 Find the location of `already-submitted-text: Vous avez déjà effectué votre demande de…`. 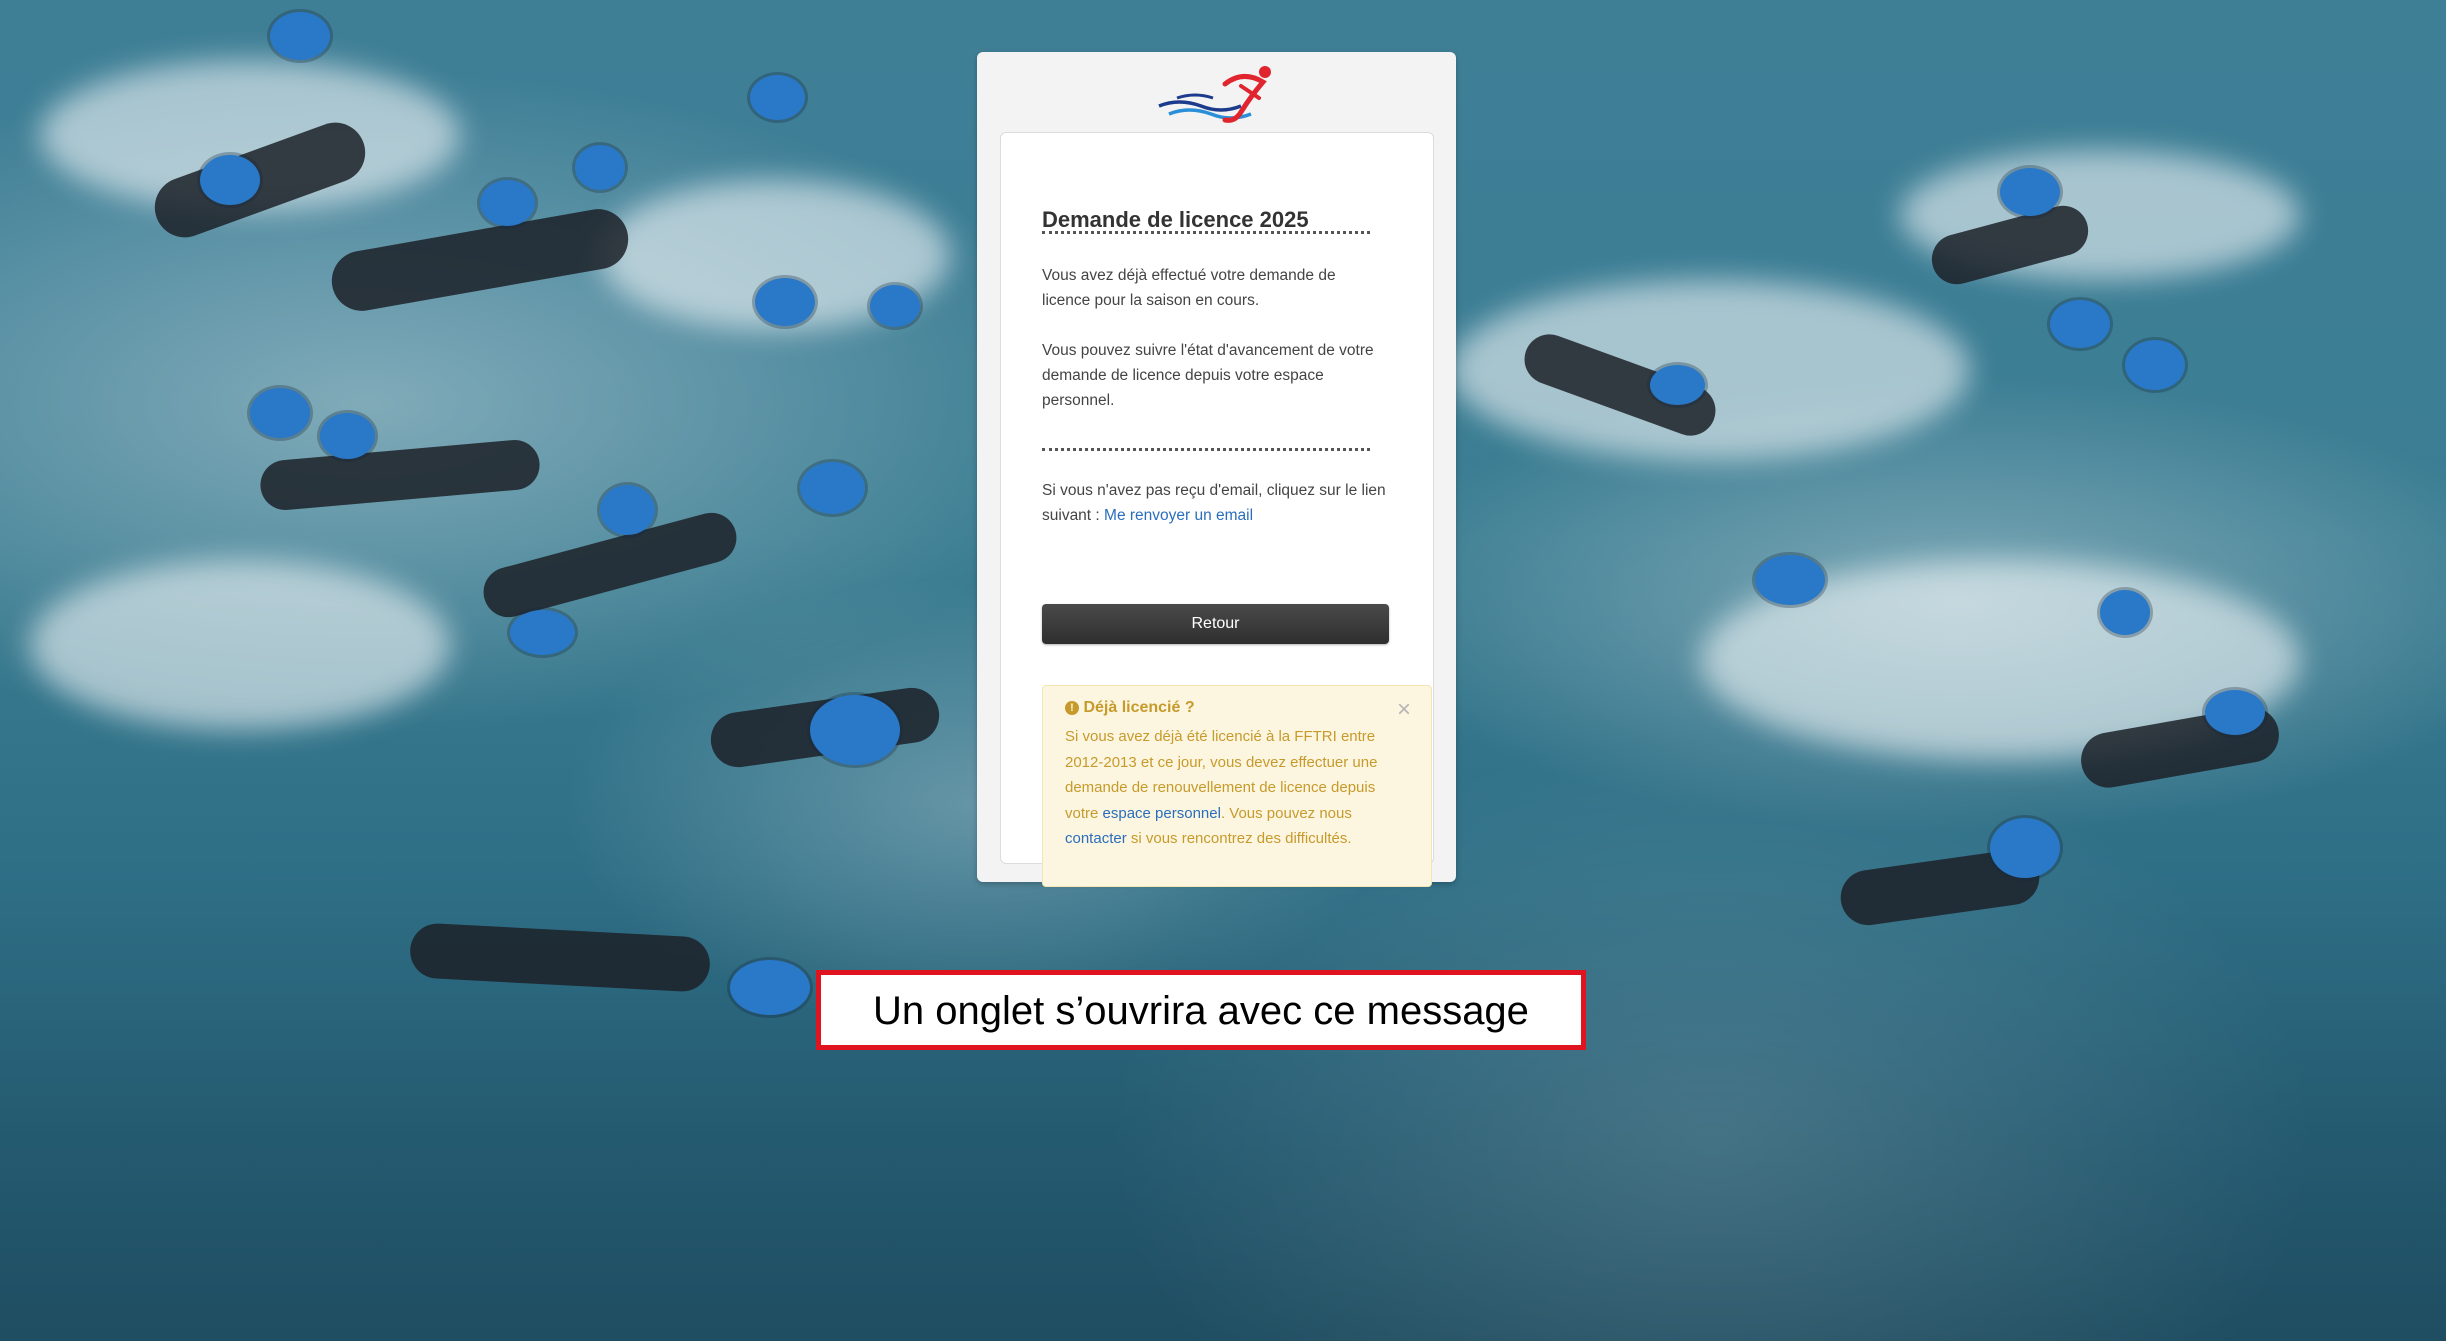

already-submitted-text: Vous avez déjà effectué votre demande de… is located at coordinates (1189, 288).